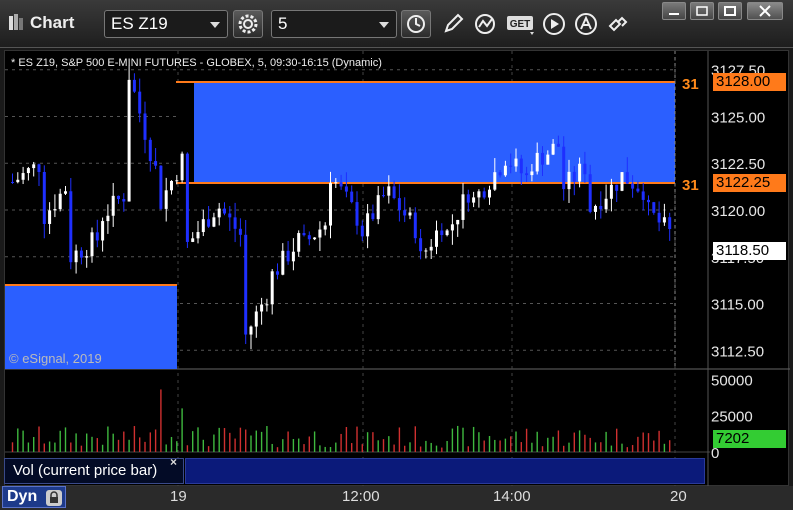  I want to click on toolbar: Chart ES Z19 5 GET, so click(396, 24).